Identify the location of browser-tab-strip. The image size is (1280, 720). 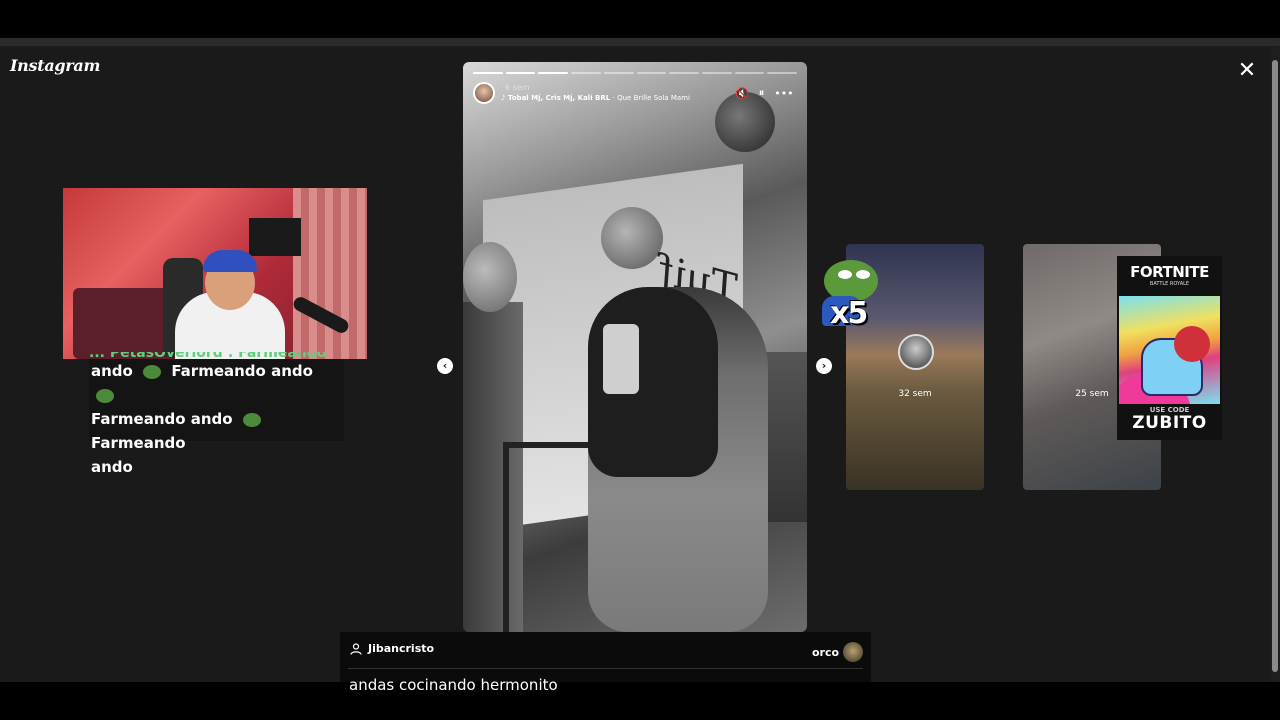
(640, 42).